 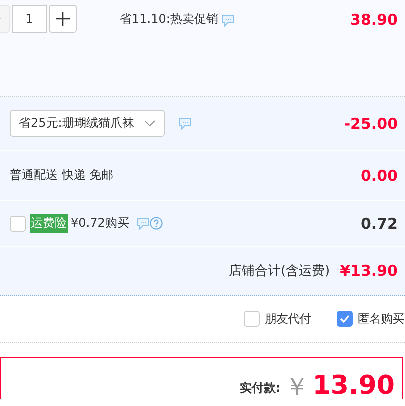 What do you see at coordinates (150, 124) in the screenshot?
I see `chevron-icon` at bounding box center [150, 124].